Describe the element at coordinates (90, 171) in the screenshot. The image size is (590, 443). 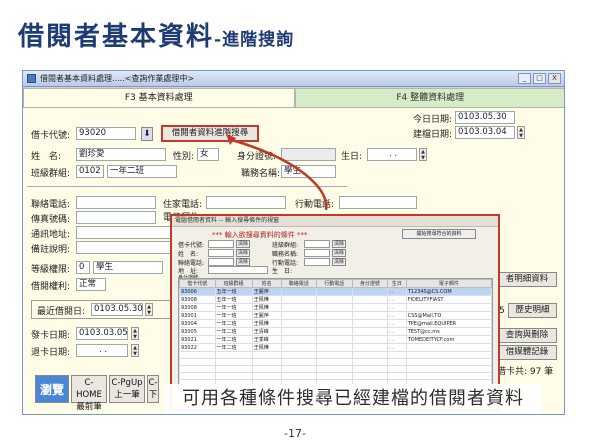
I see `class-code-field: 0102` at that location.